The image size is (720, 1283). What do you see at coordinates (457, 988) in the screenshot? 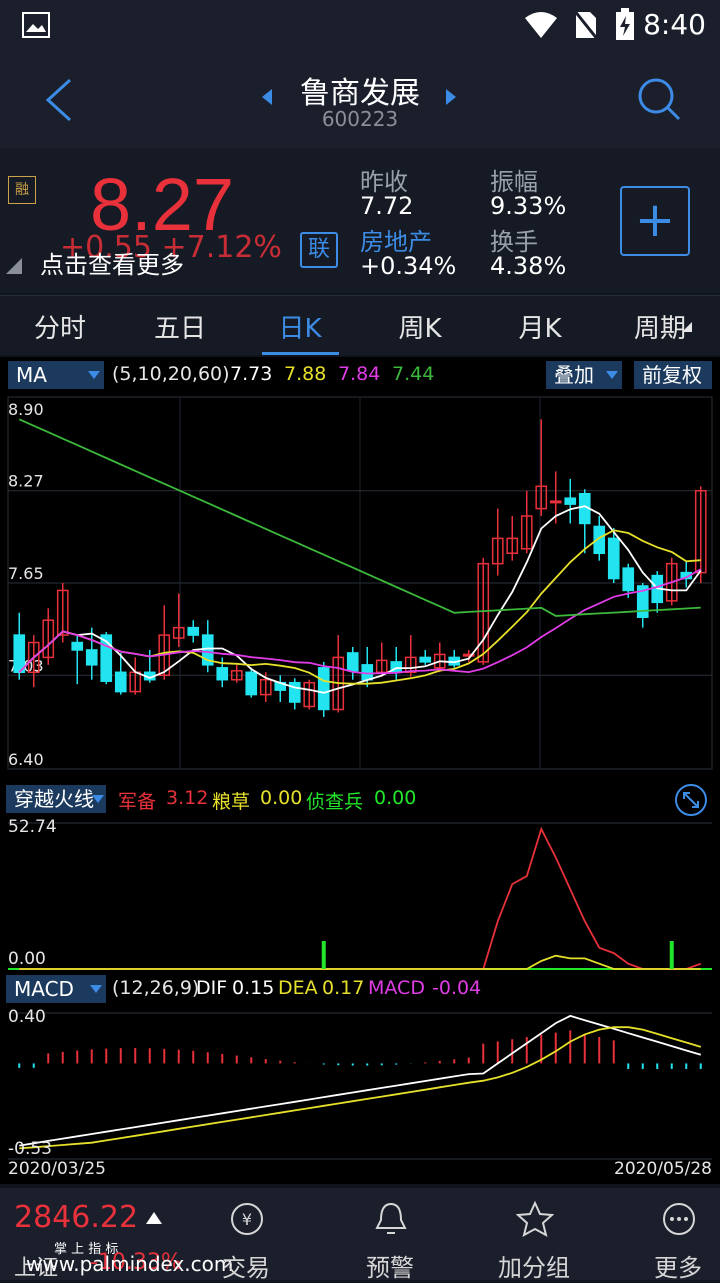
I see `macd-value: -0.04` at bounding box center [457, 988].